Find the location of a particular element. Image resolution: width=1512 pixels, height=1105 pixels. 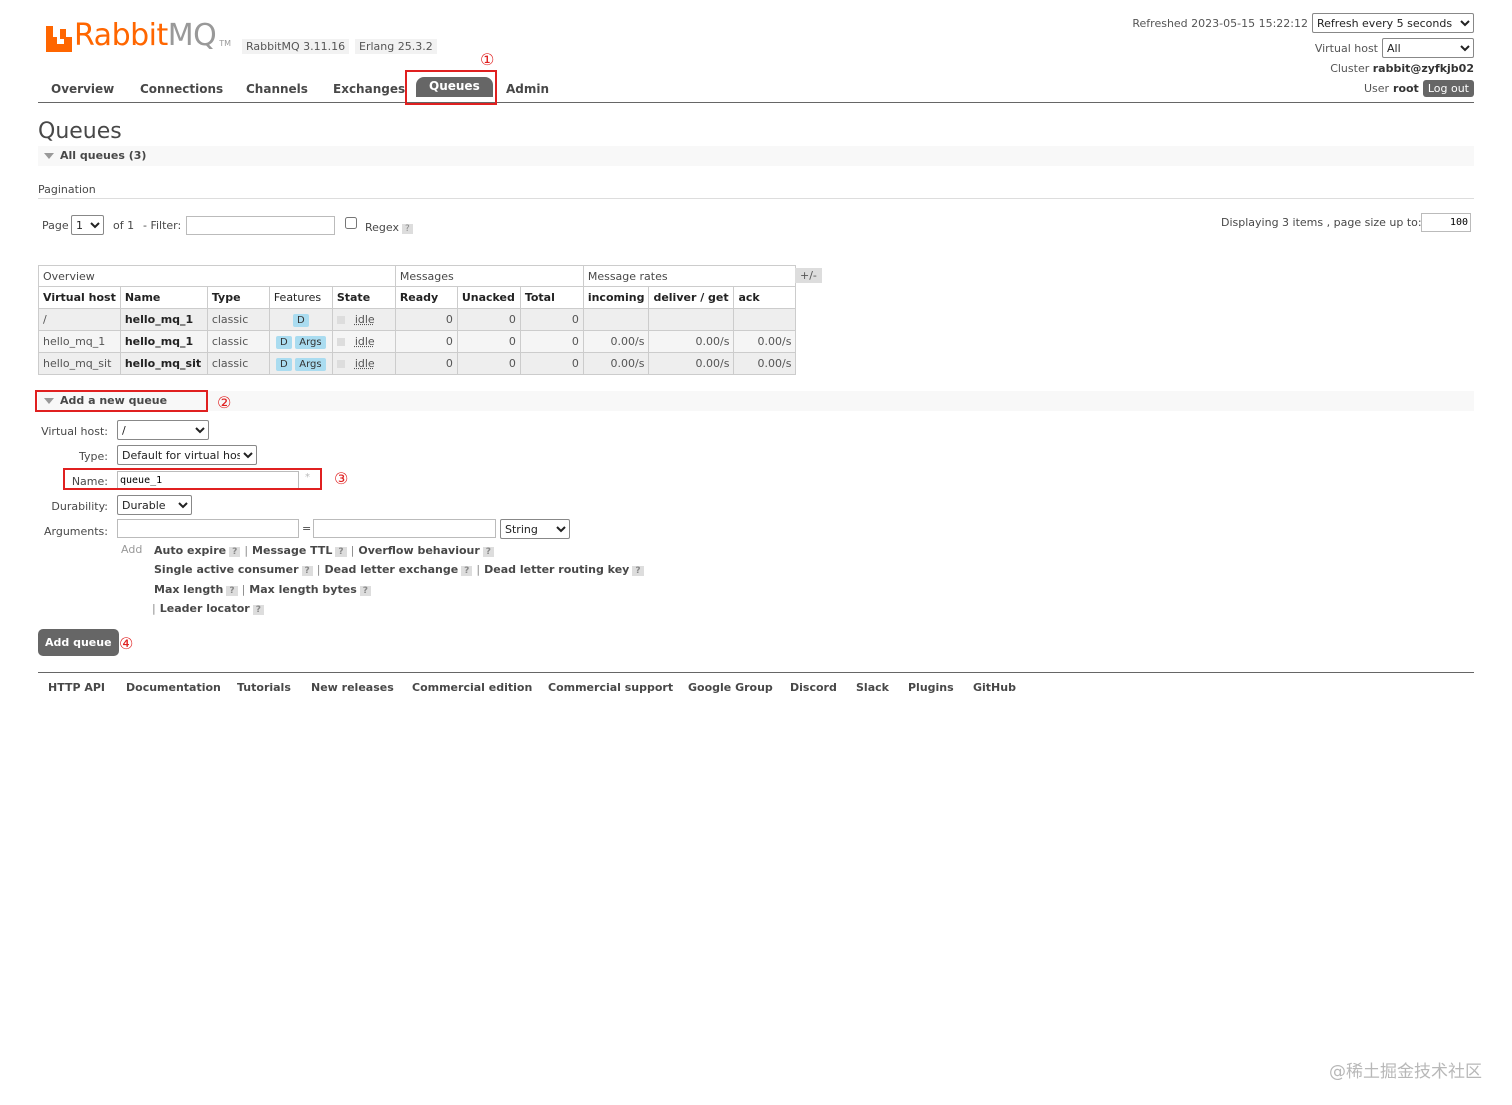

toggle-columns-button: +/- is located at coordinates (808, 275).